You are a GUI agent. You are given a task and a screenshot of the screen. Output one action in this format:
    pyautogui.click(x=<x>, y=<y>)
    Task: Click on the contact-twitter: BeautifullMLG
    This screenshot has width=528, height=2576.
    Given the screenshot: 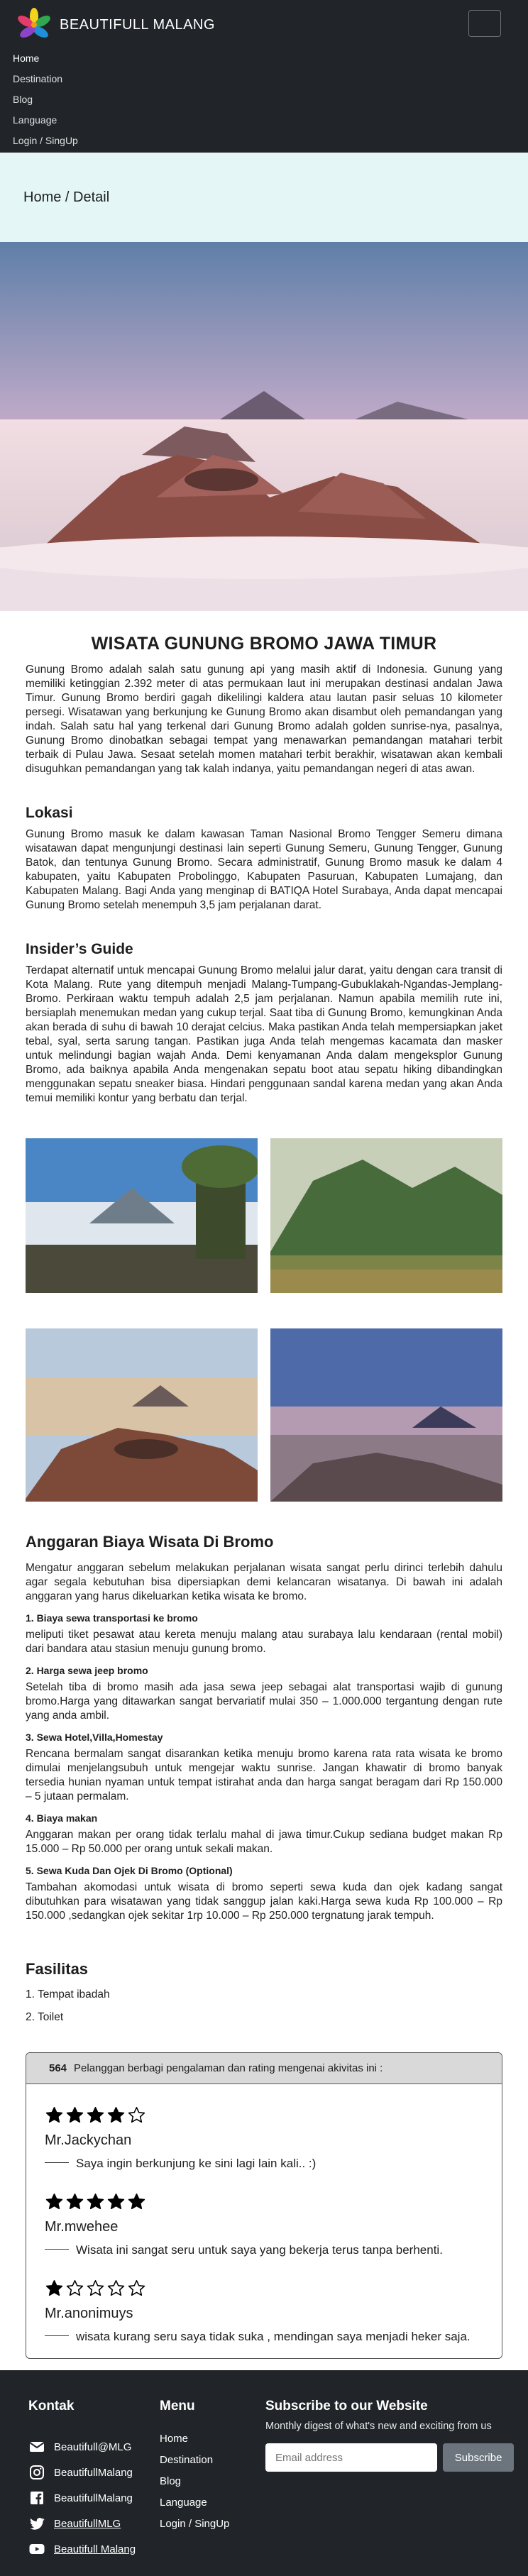 What is the action you would take?
    pyautogui.click(x=82, y=2523)
    